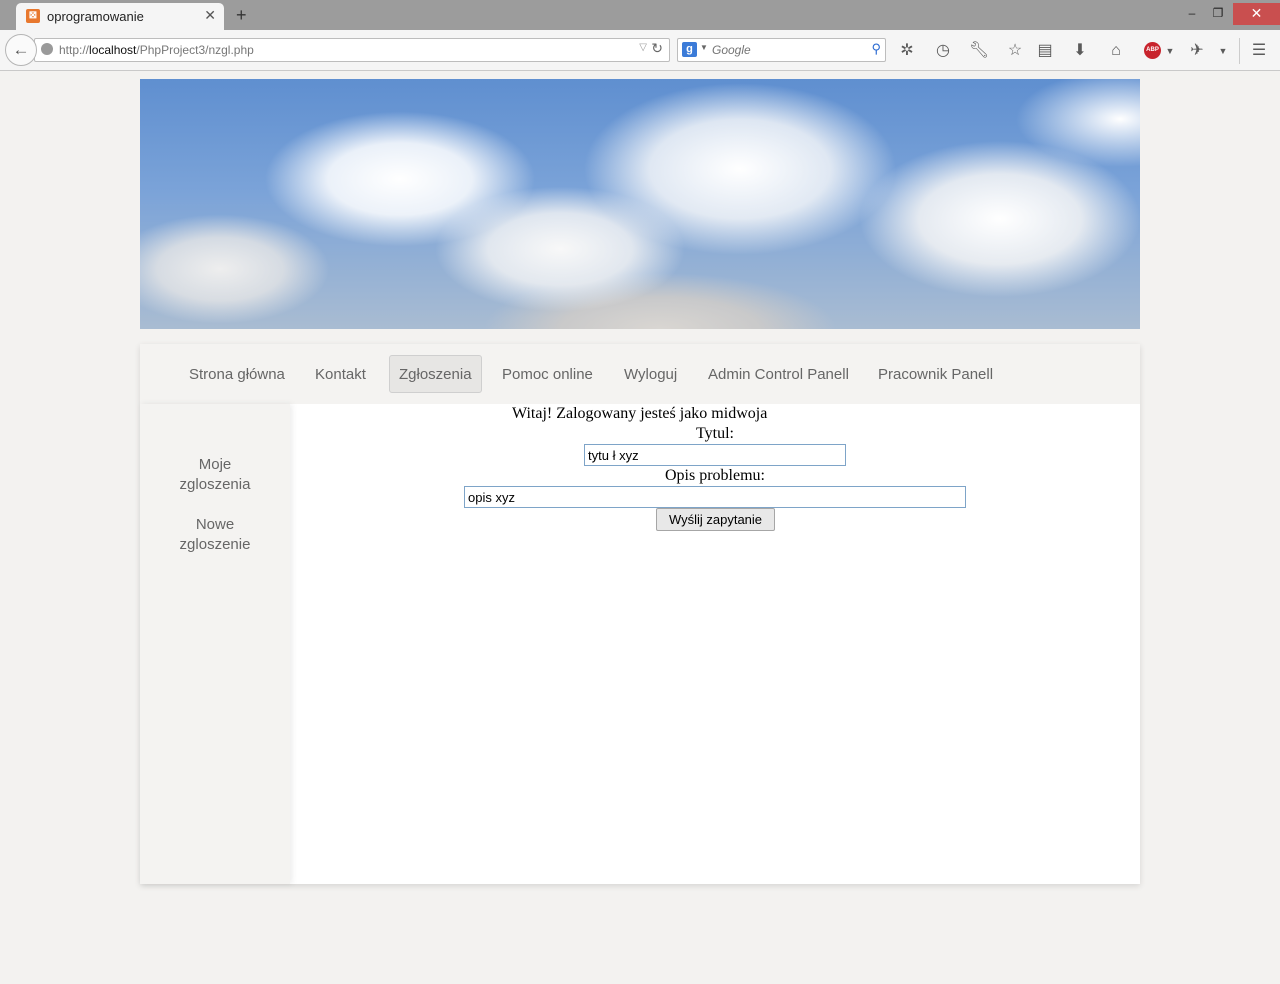  Describe the element at coordinates (1192, 14) in the screenshot. I see `minimize-button: –` at that location.